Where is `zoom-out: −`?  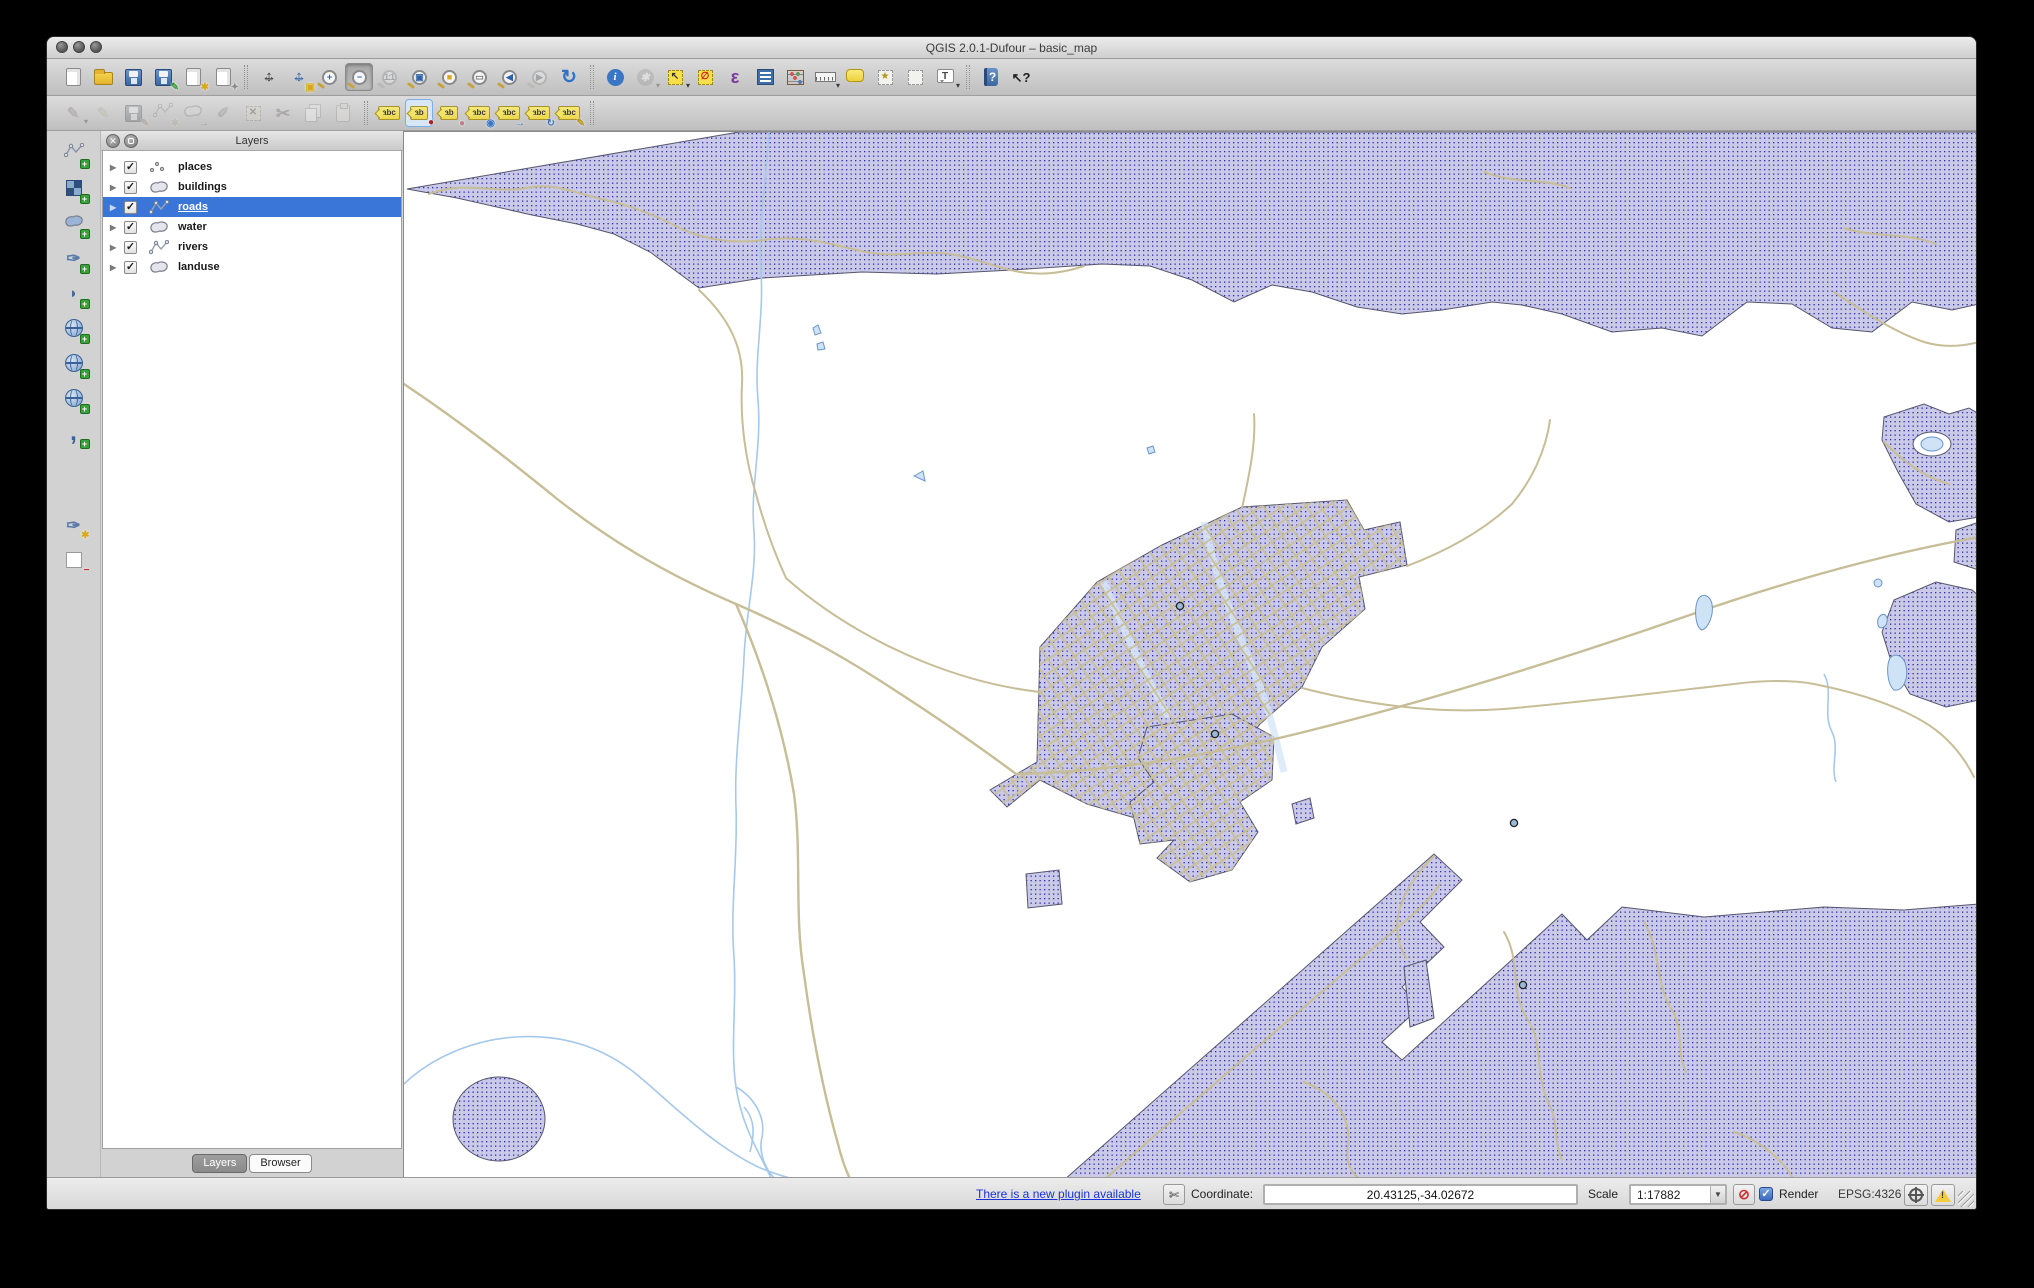
zoom-out: − is located at coordinates (359, 77).